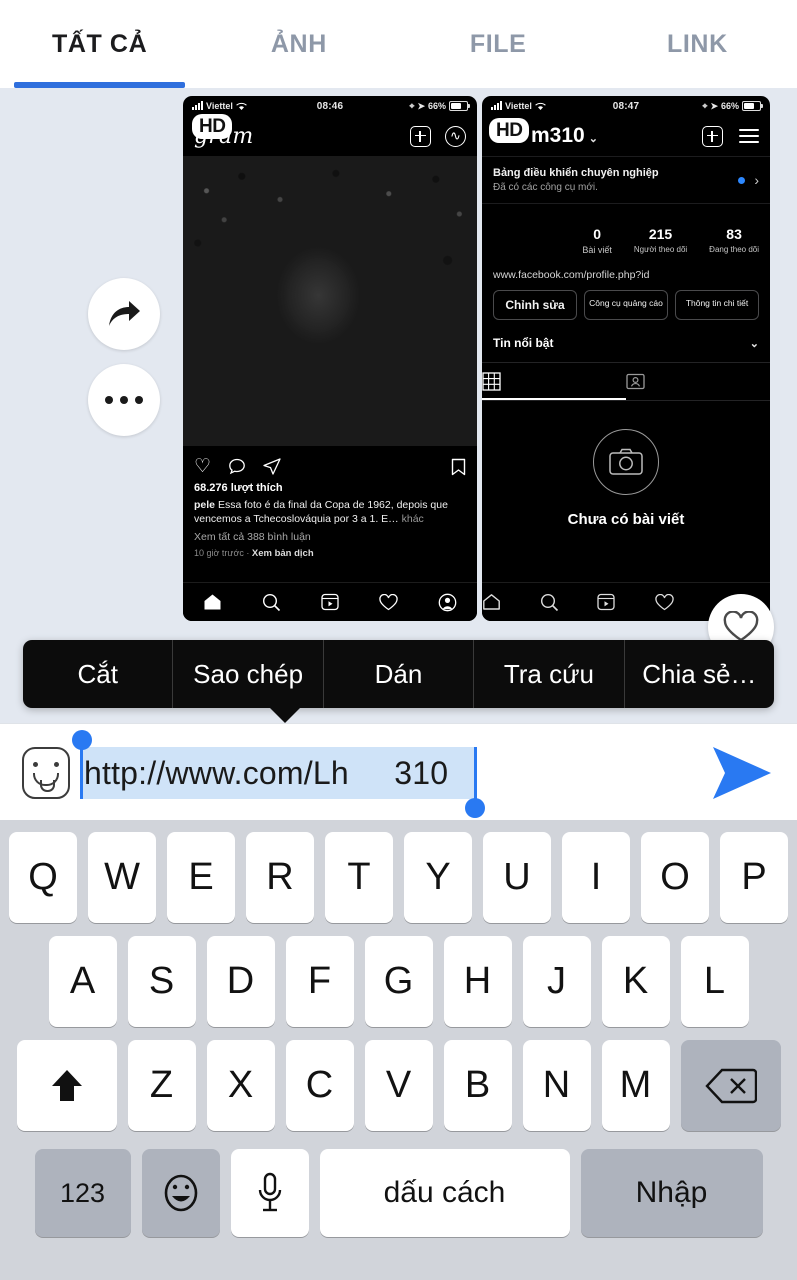 Image resolution: width=797 pixels, height=1280 pixels. Describe the element at coordinates (82, 981) in the screenshot. I see `key-a: A` at that location.